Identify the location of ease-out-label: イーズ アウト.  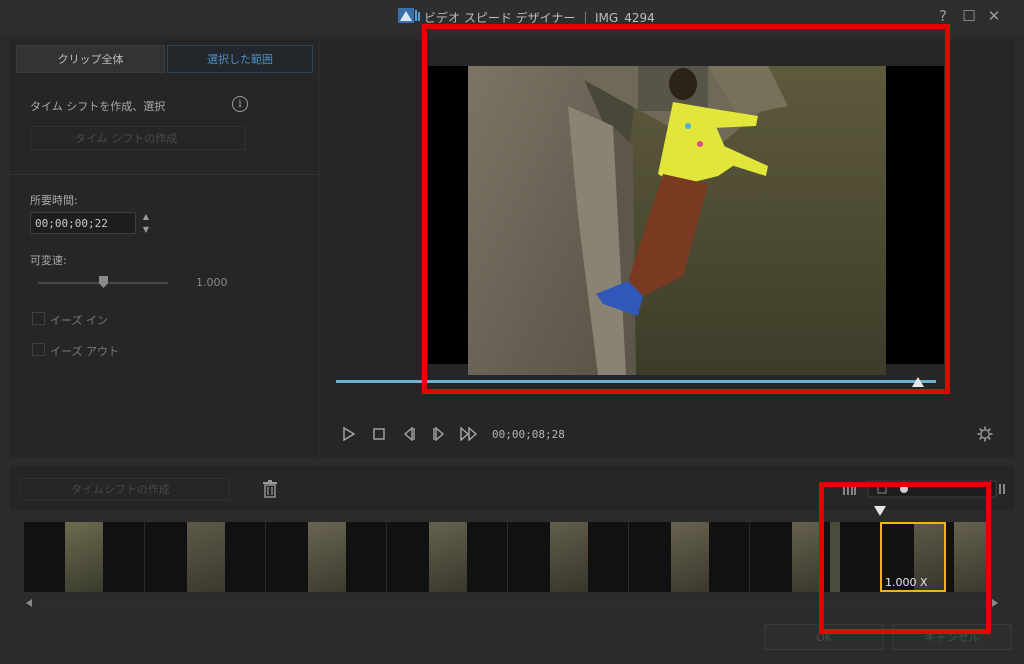
(84, 351).